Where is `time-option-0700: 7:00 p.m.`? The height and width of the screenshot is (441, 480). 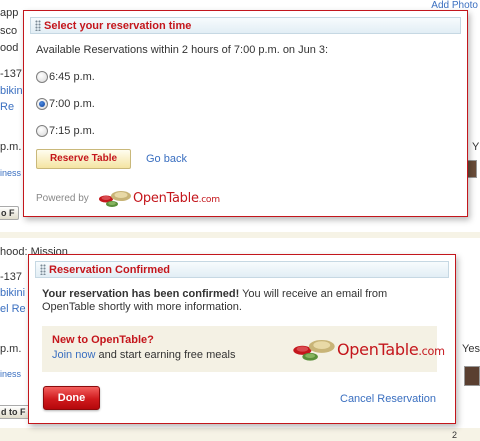
time-option-0700: 7:00 p.m. is located at coordinates (65, 104).